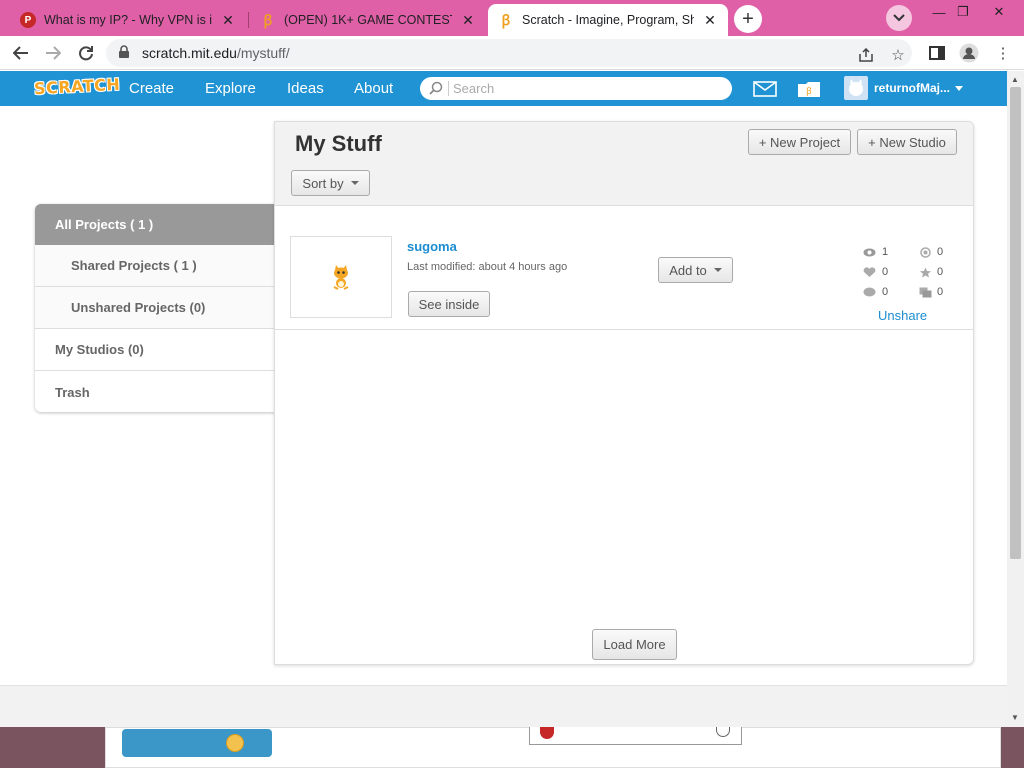 This screenshot has height=768, width=1024. What do you see at coordinates (898, 55) in the screenshot?
I see `star-icon: ☆` at bounding box center [898, 55].